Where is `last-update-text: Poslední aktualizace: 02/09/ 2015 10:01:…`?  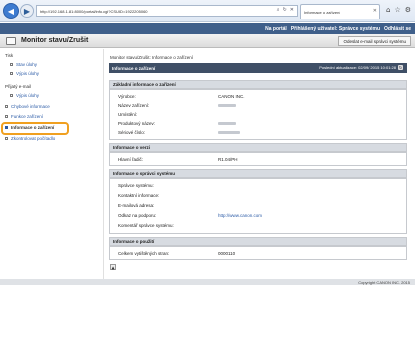
last-update-text: Poslední aktualizace: 02/09/ 2015 10:01:… is located at coordinates (357, 67).